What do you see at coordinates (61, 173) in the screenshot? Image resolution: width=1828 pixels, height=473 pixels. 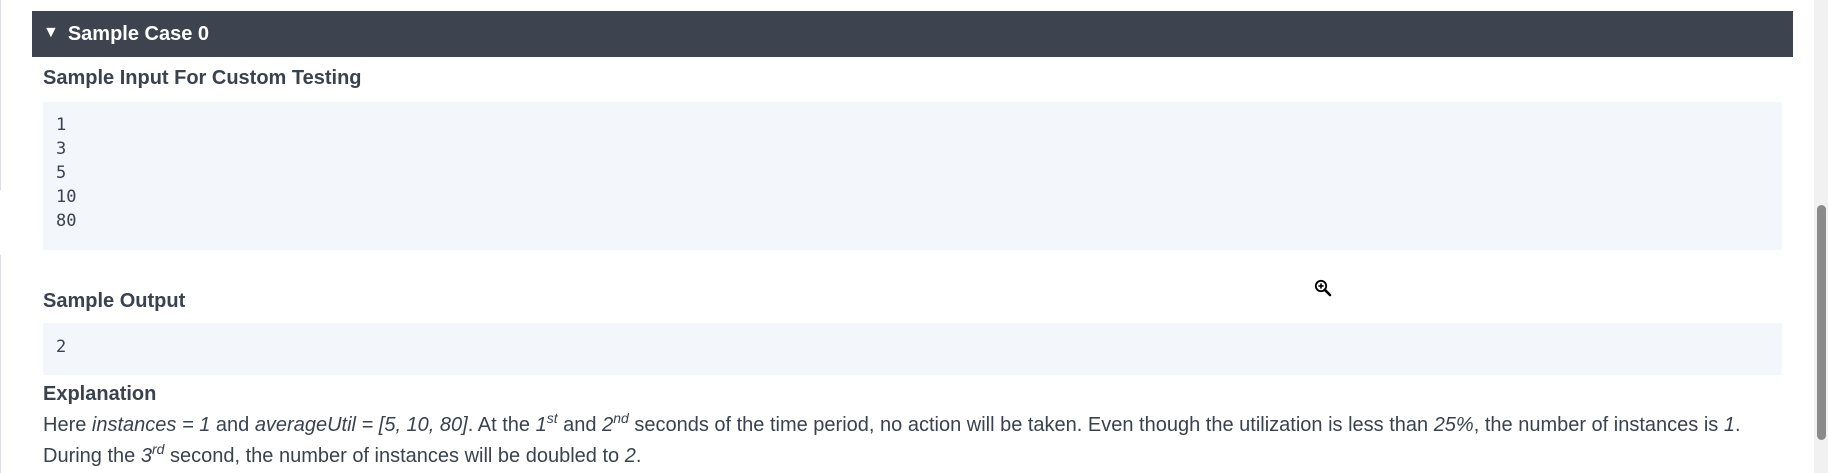 I see `input-line: 5` at bounding box center [61, 173].